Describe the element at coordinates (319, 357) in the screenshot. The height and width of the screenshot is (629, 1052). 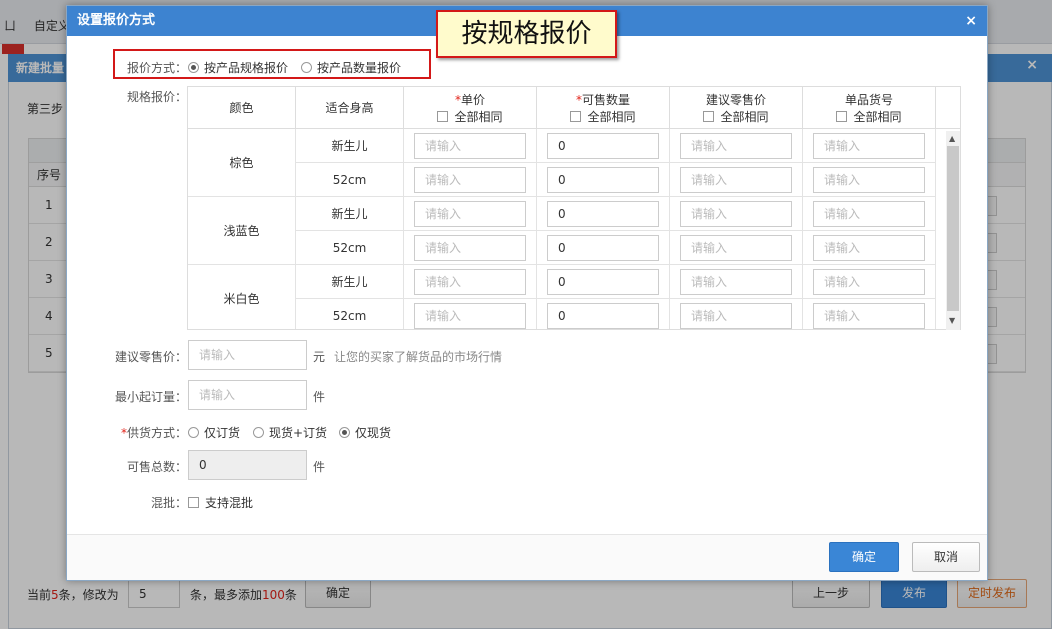
I see `retail-unit: 元` at that location.